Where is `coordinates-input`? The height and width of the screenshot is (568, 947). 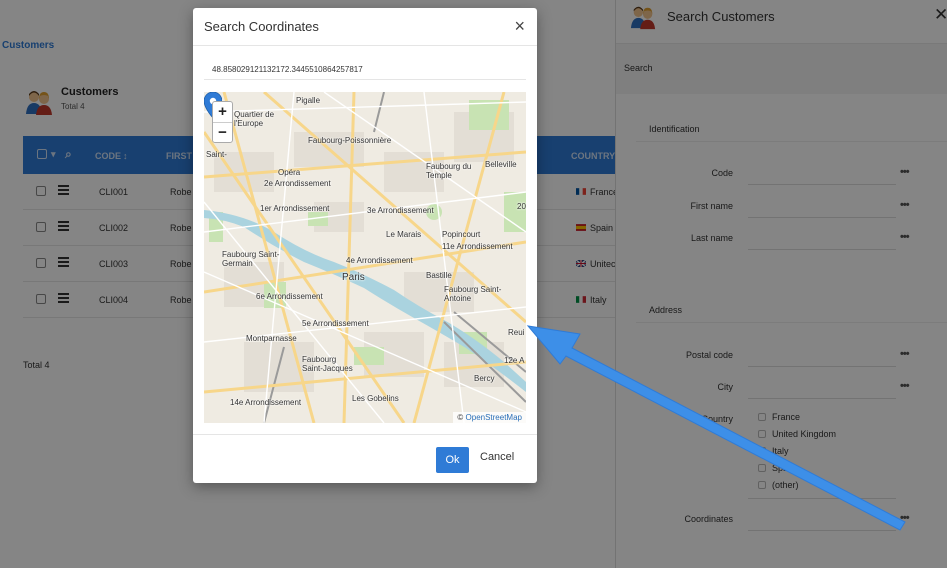
coordinates-input is located at coordinates (365, 70).